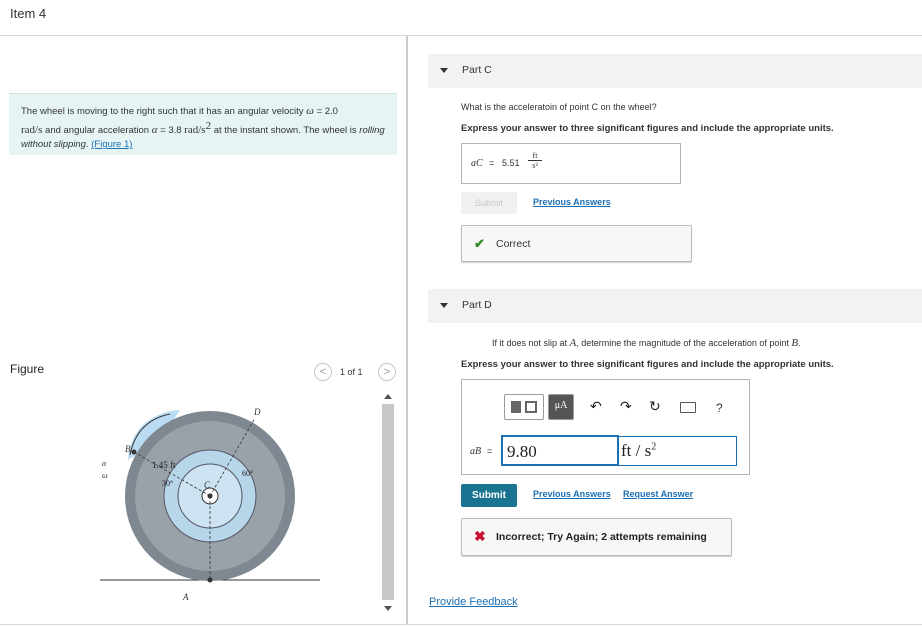 The width and height of the screenshot is (922, 627). Describe the element at coordinates (104, 463) in the screenshot. I see `alpha-label: α` at that location.